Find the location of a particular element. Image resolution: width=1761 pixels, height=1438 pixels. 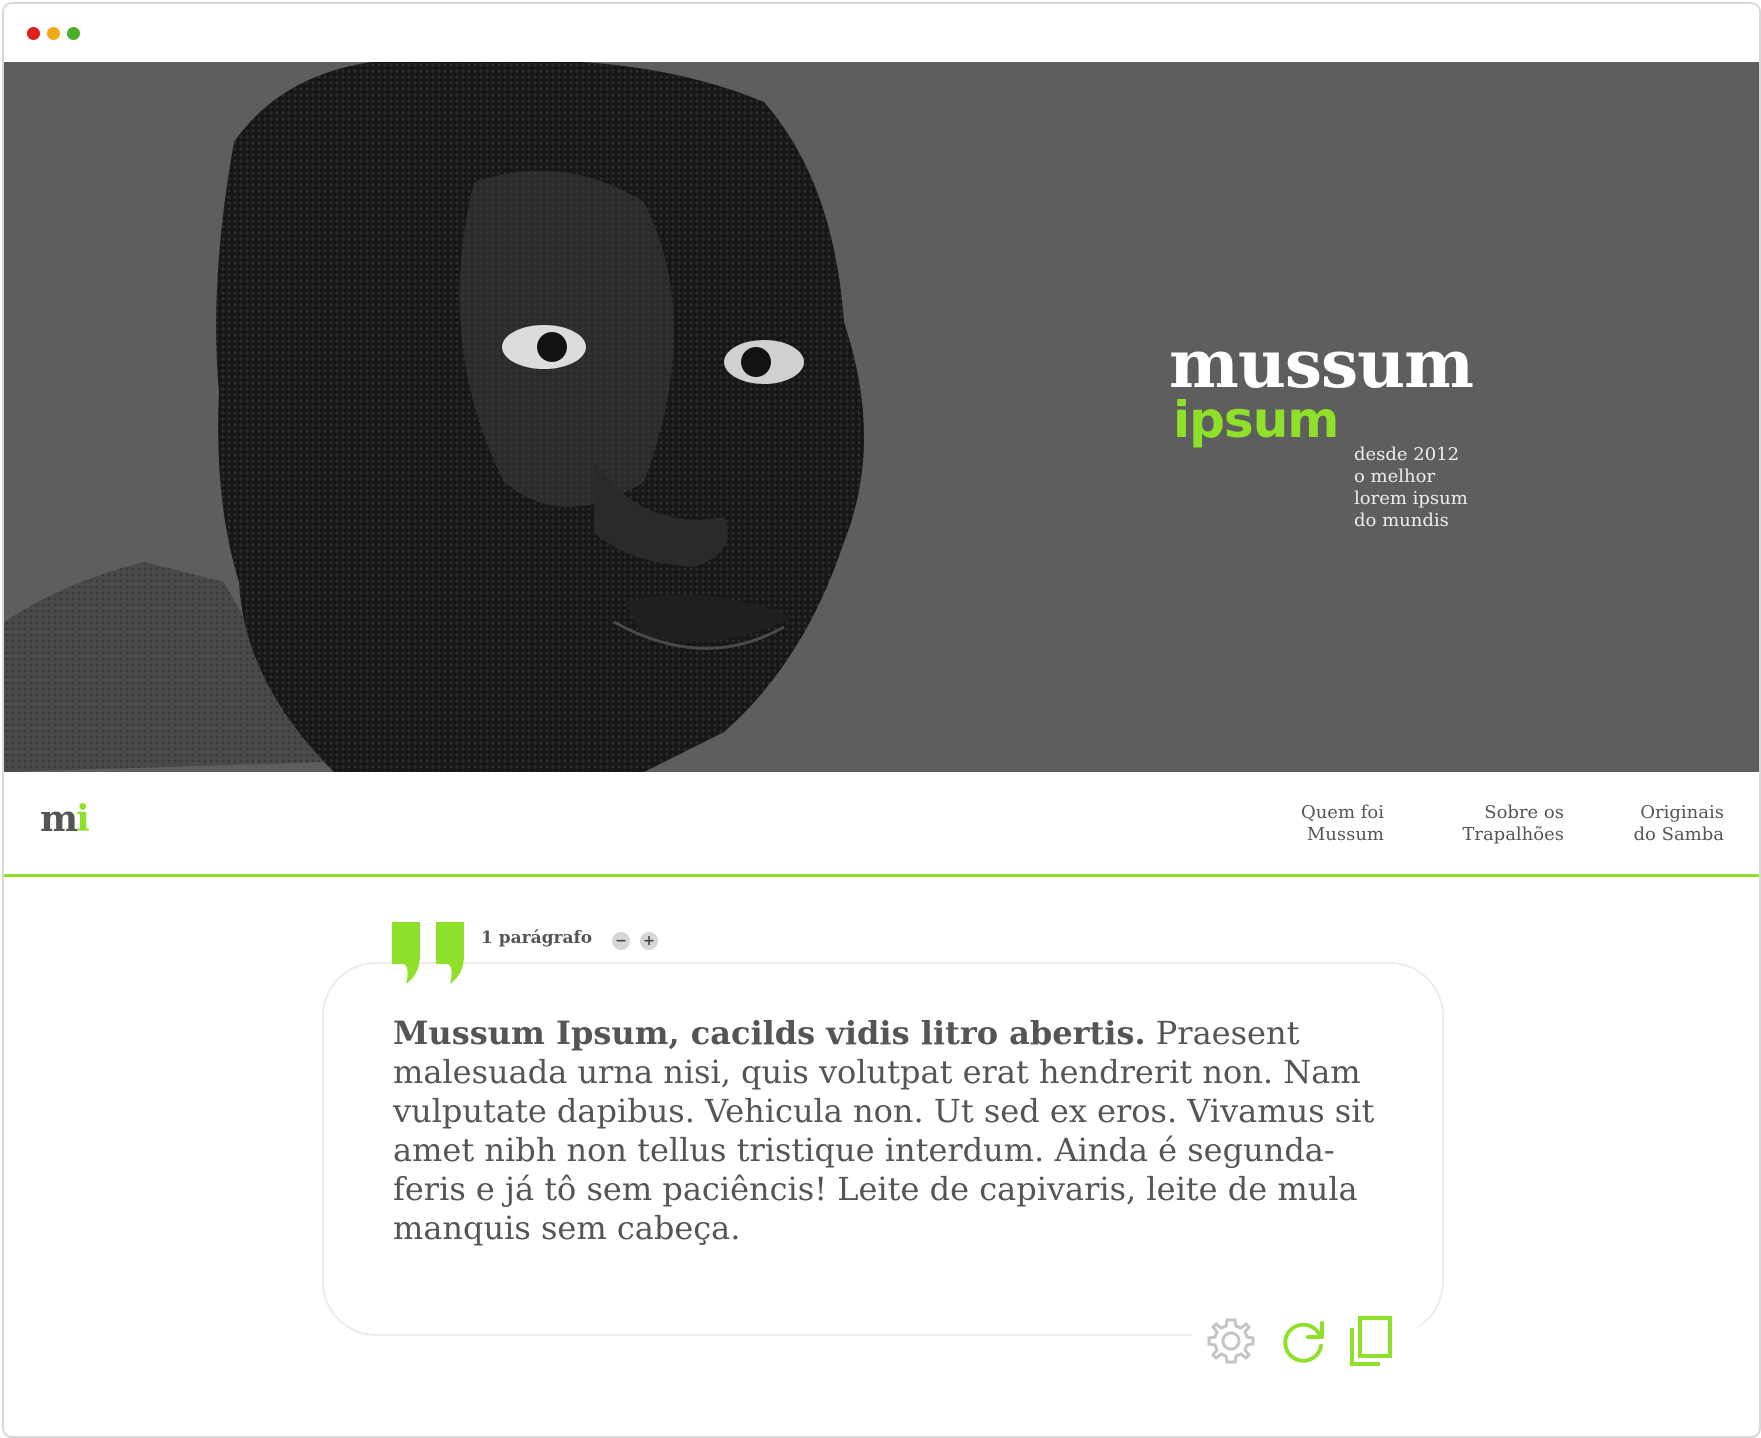

tagline-line: lorem ipsum is located at coordinates (1411, 498).